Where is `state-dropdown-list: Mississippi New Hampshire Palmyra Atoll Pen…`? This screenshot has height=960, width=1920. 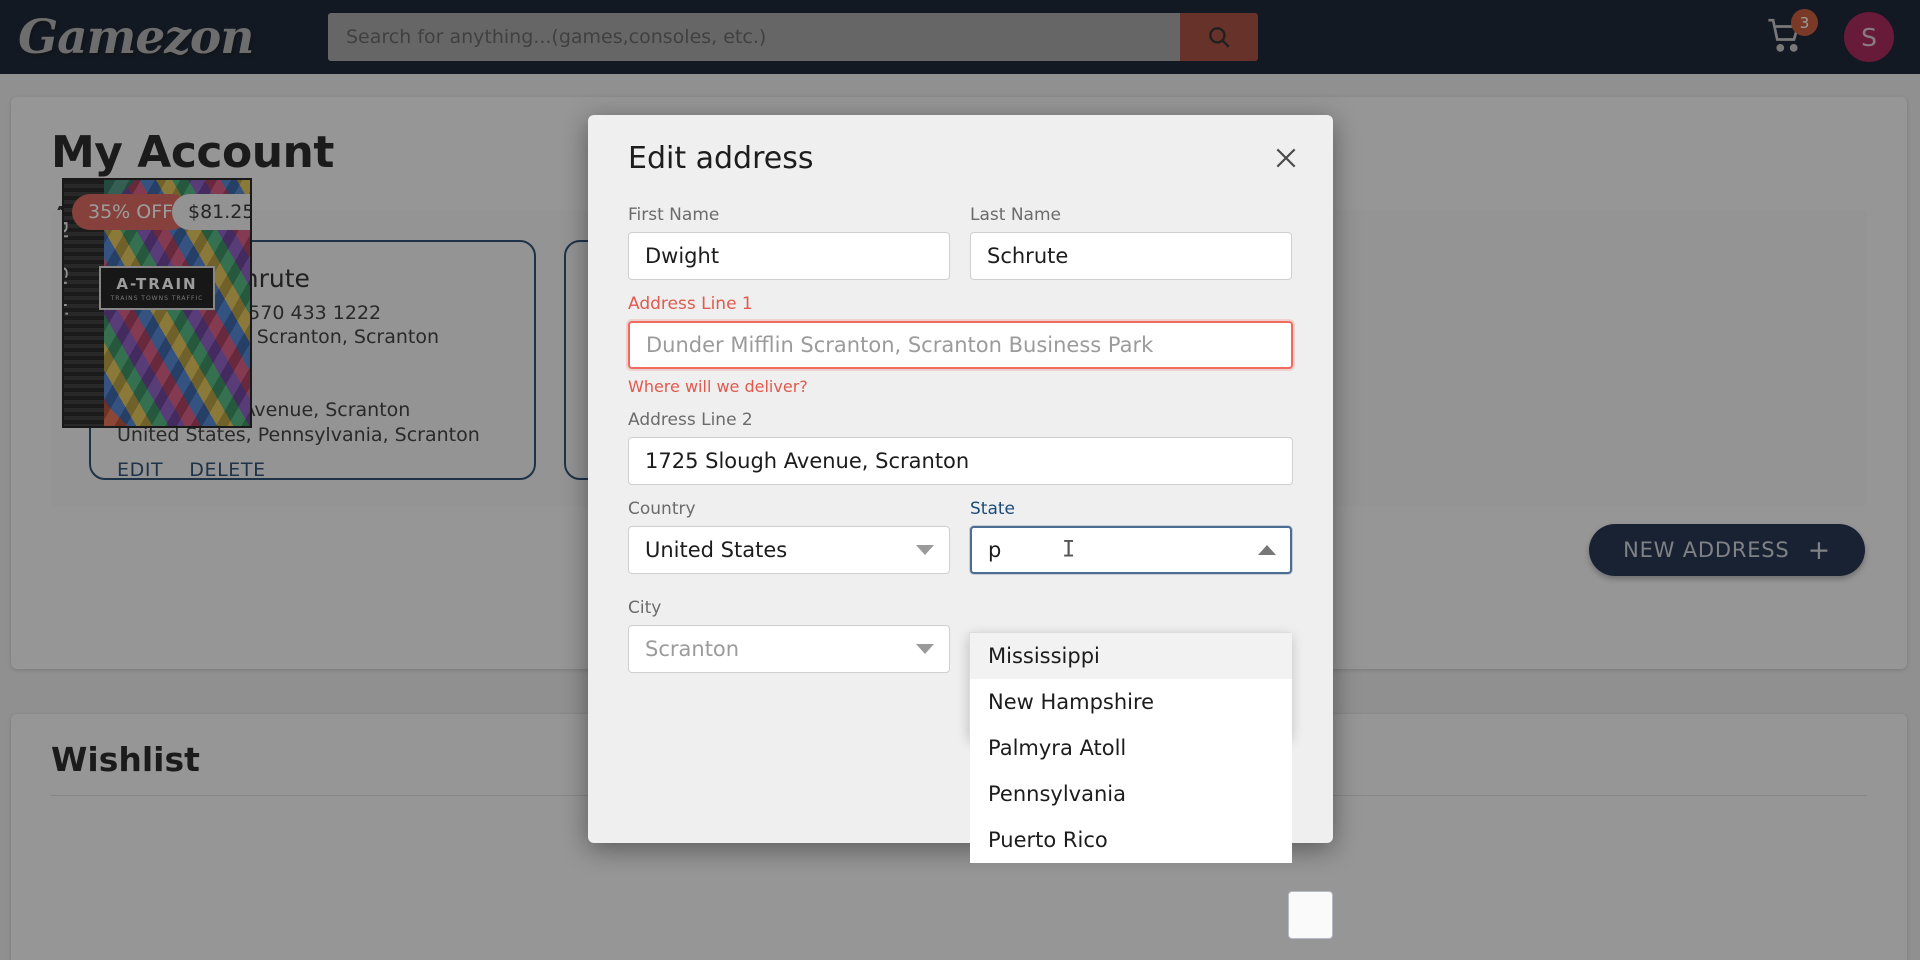
state-dropdown-list: Mississippi New Hampshire Palmyra Atoll Pen… is located at coordinates (1130, 747).